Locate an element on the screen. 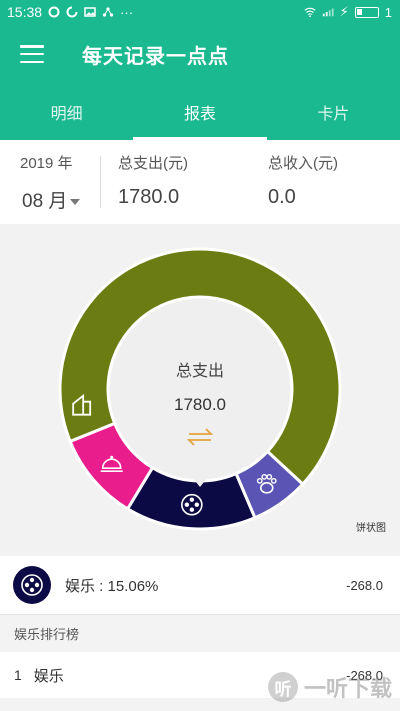 The width and height of the screenshot is (400, 711). top-category-label: 娱乐 : 15.06% is located at coordinates (112, 586).